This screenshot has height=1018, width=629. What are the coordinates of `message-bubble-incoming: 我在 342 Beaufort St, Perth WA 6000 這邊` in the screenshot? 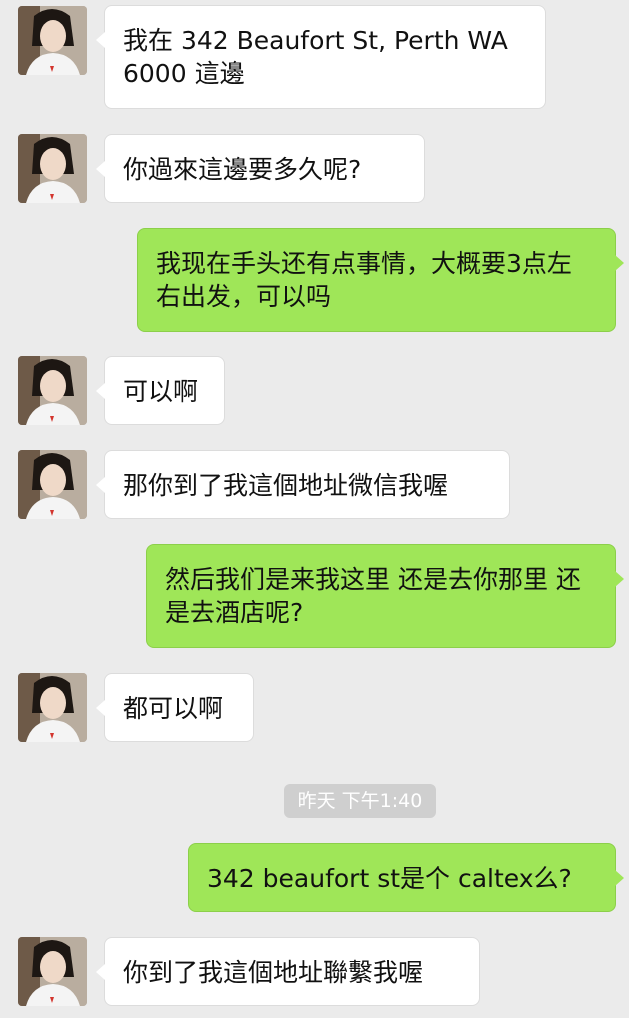 It's located at (321, 57).